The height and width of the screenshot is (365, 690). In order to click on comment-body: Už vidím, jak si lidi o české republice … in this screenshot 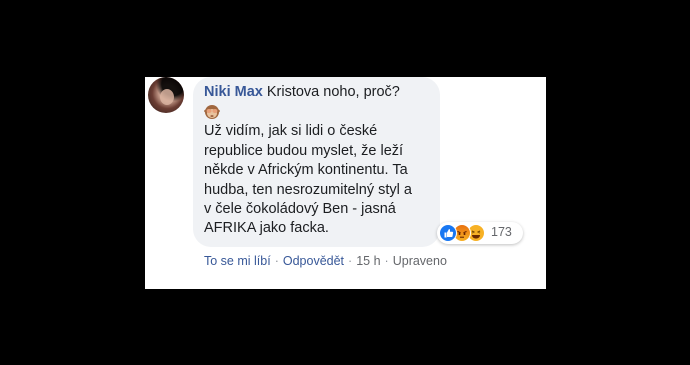, I will do `click(308, 180)`.